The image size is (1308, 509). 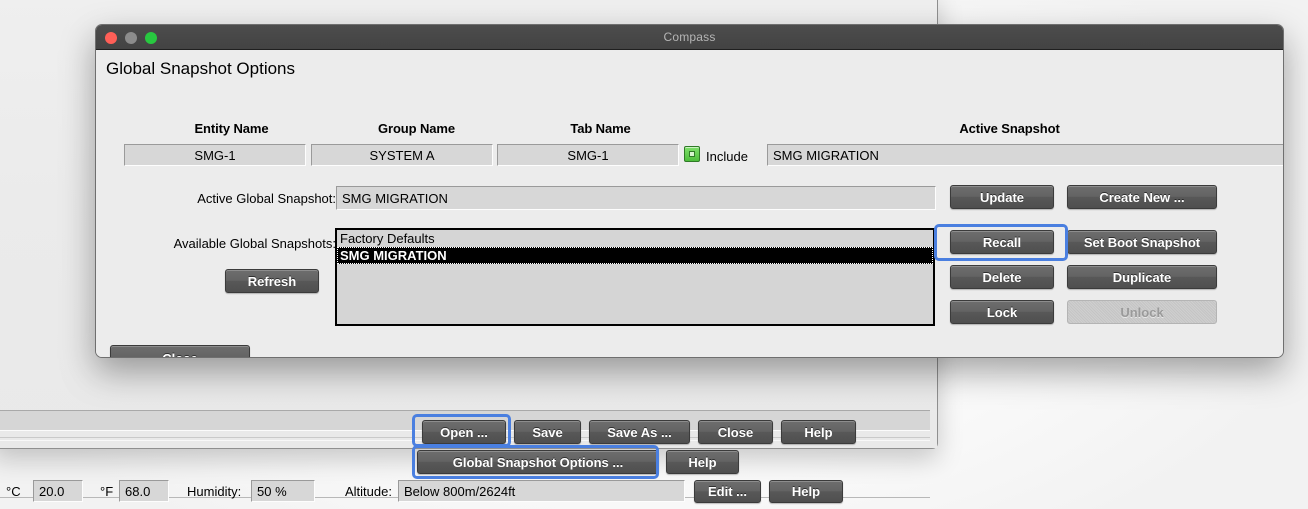 I want to click on update-button: Update, so click(x=1002, y=197).